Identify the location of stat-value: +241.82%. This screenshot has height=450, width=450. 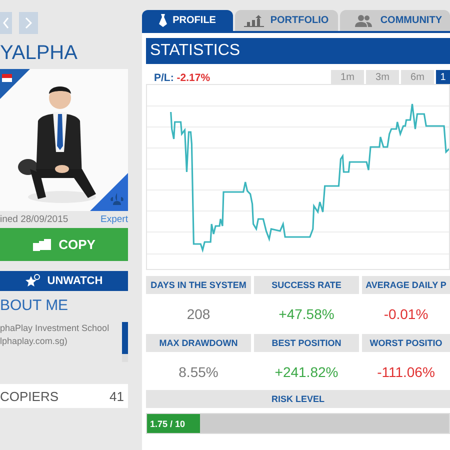
(307, 372).